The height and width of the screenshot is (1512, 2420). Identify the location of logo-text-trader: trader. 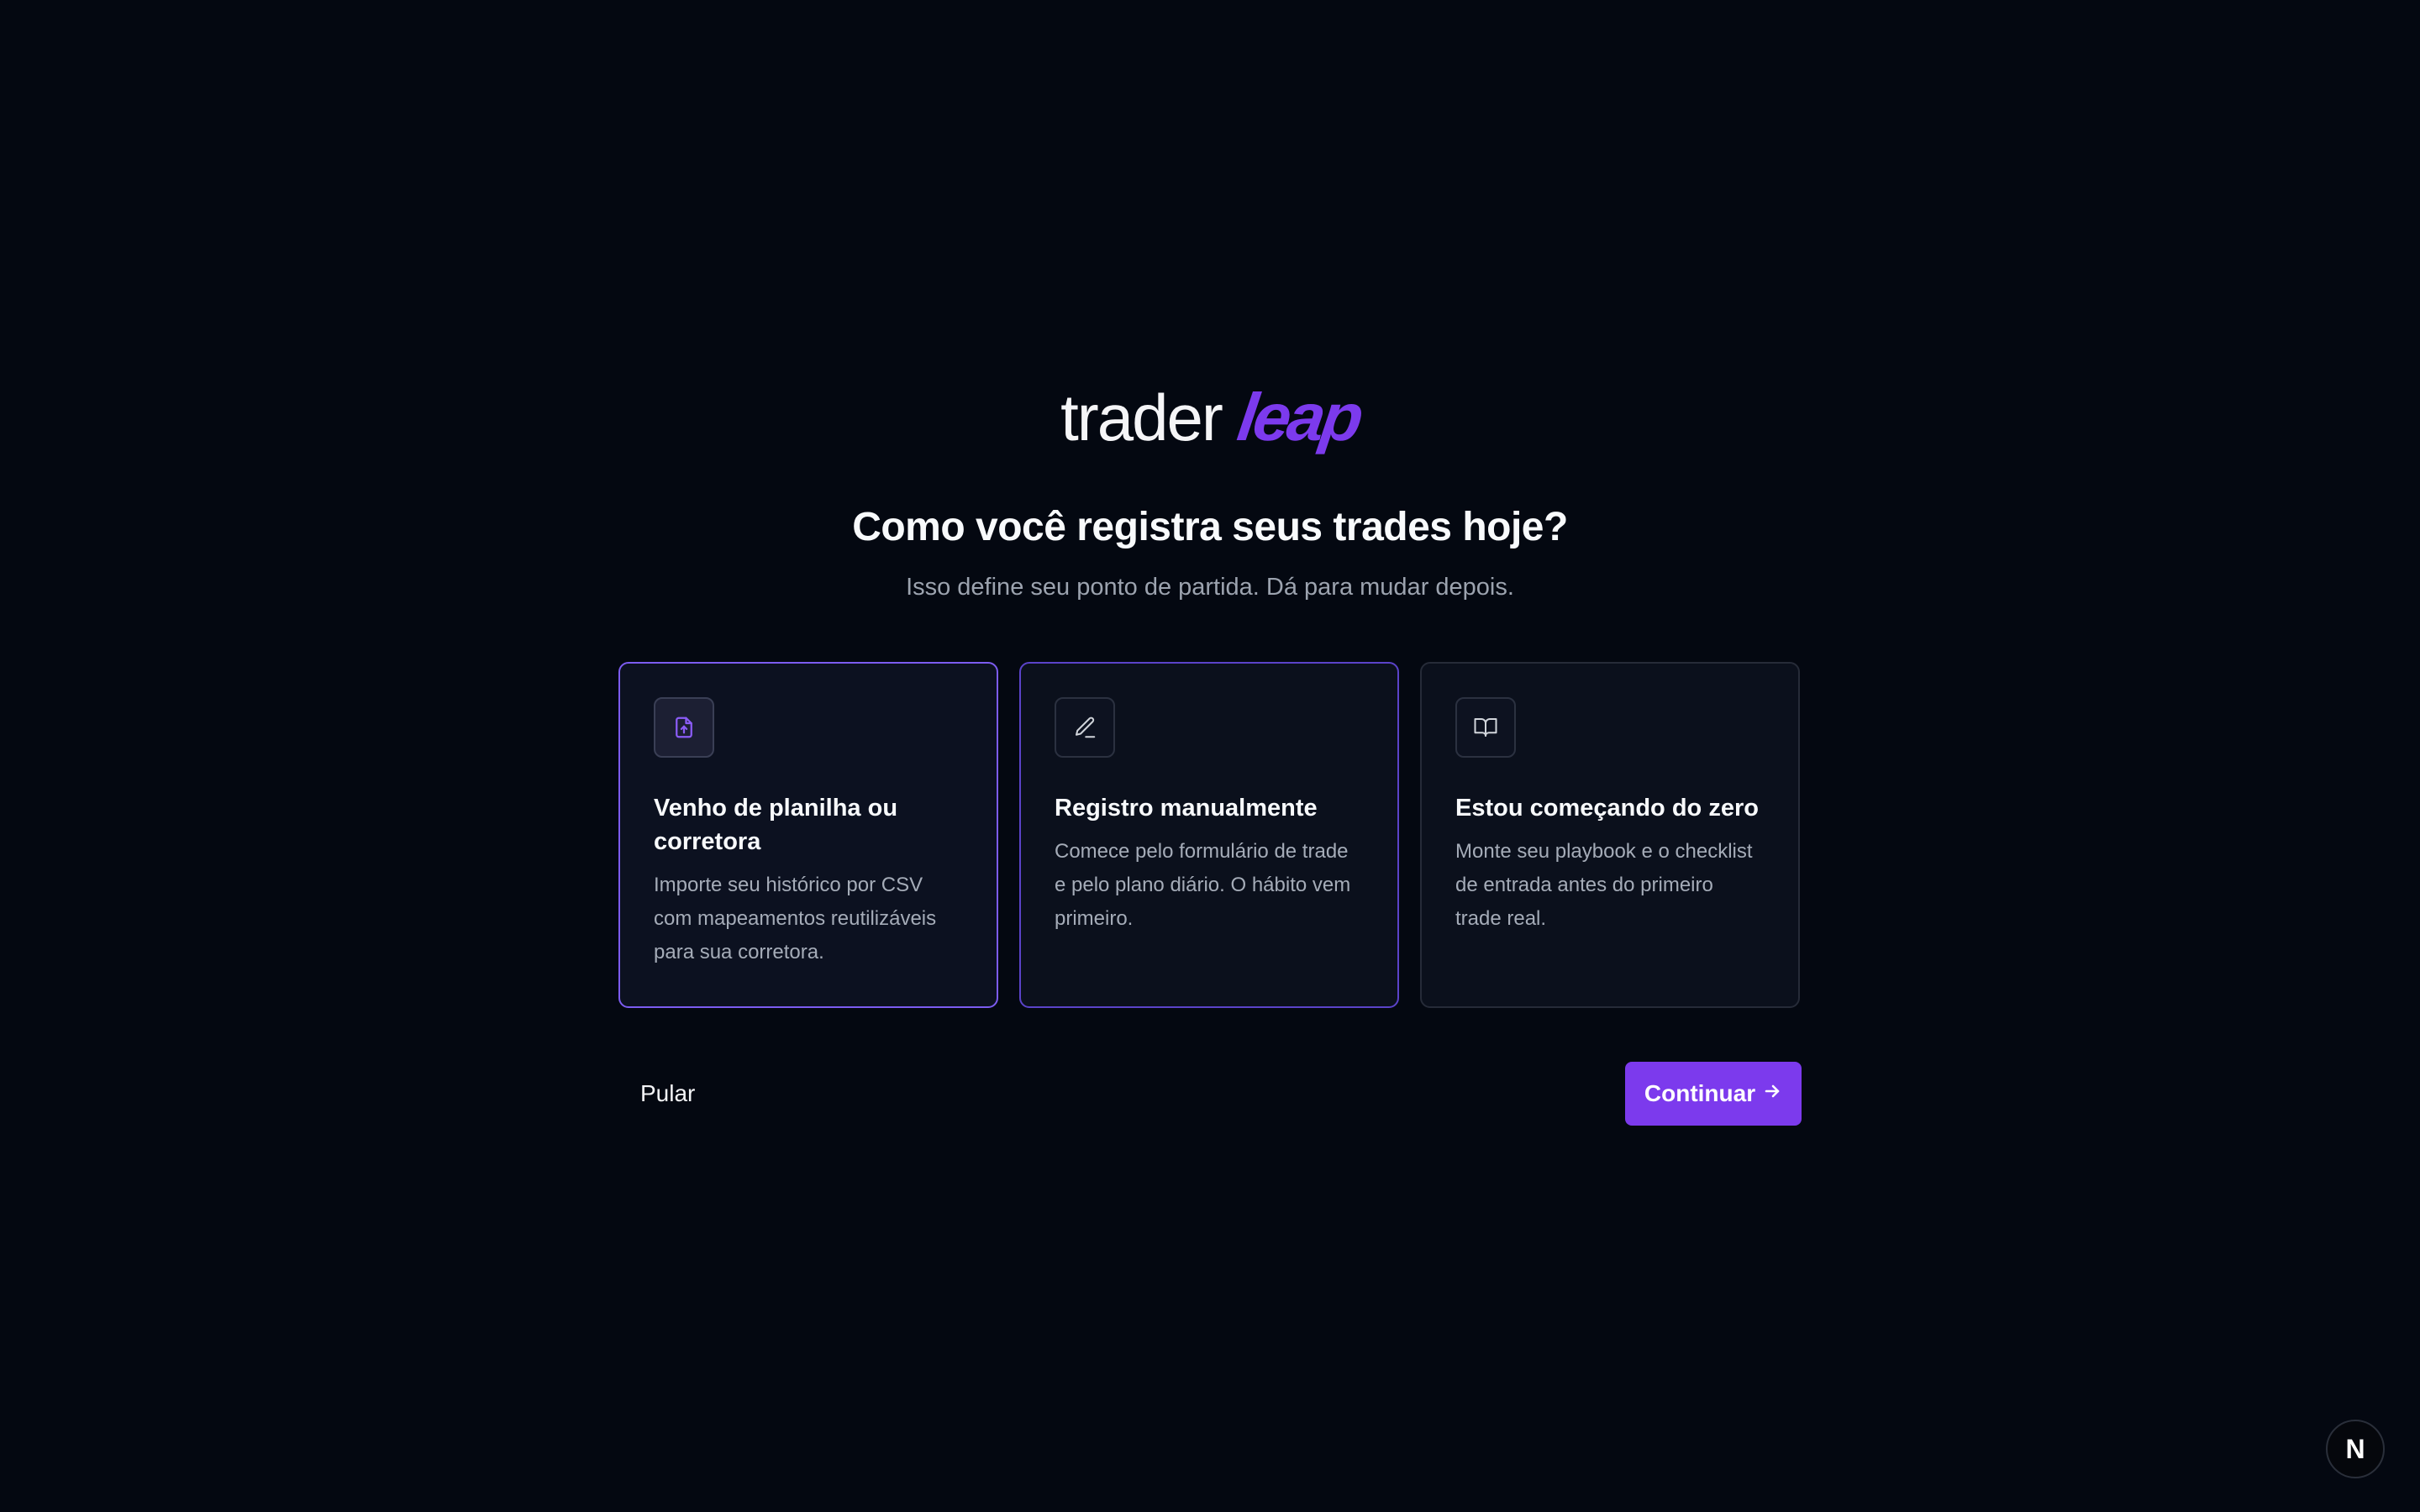
(1141, 417).